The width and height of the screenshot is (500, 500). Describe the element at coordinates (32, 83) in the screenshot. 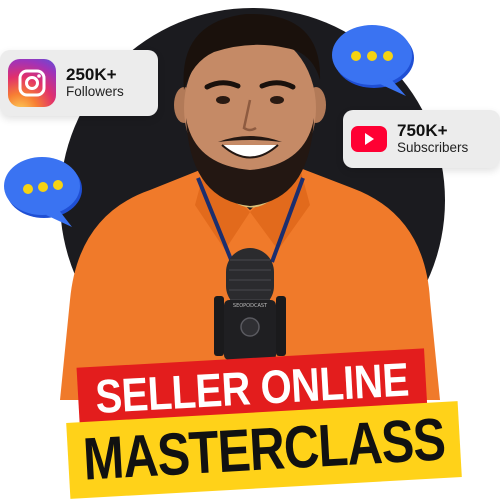

I see `instagram-icon` at that location.